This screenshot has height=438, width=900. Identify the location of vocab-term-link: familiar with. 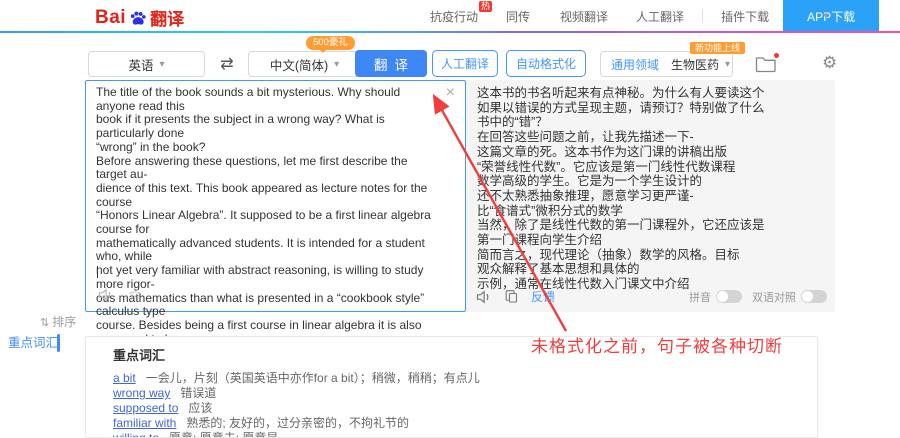
(144, 423).